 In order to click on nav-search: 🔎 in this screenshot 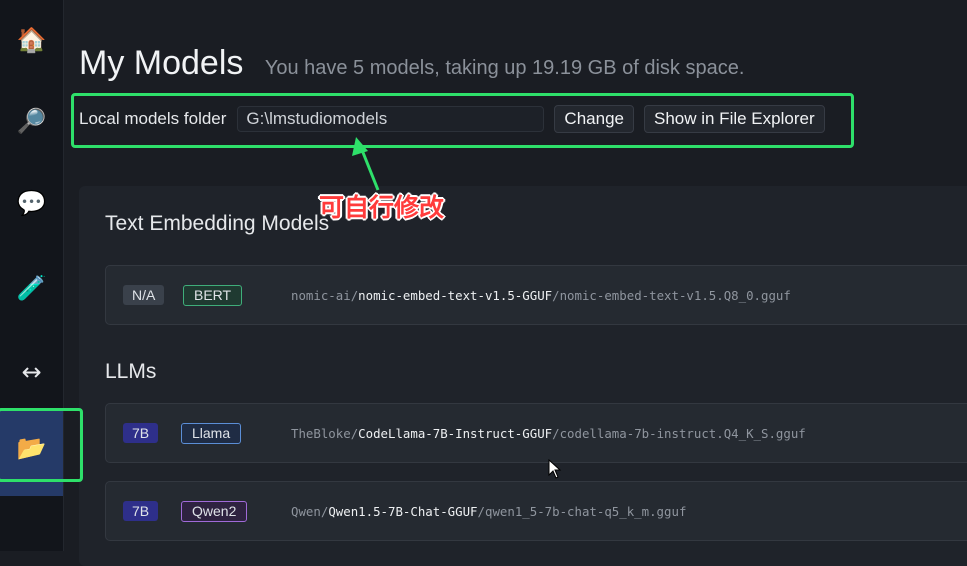, I will do `click(31, 121)`.